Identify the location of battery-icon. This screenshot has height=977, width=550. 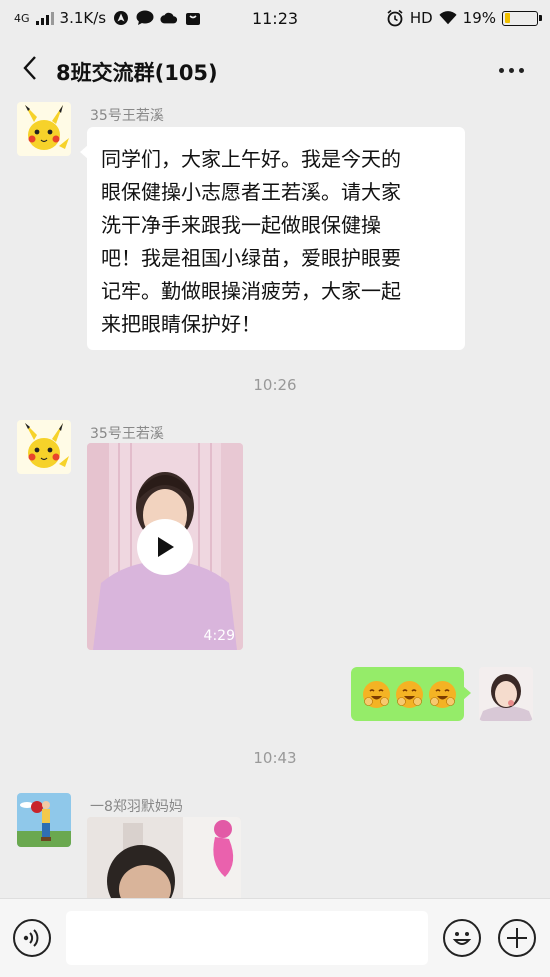
(522, 18).